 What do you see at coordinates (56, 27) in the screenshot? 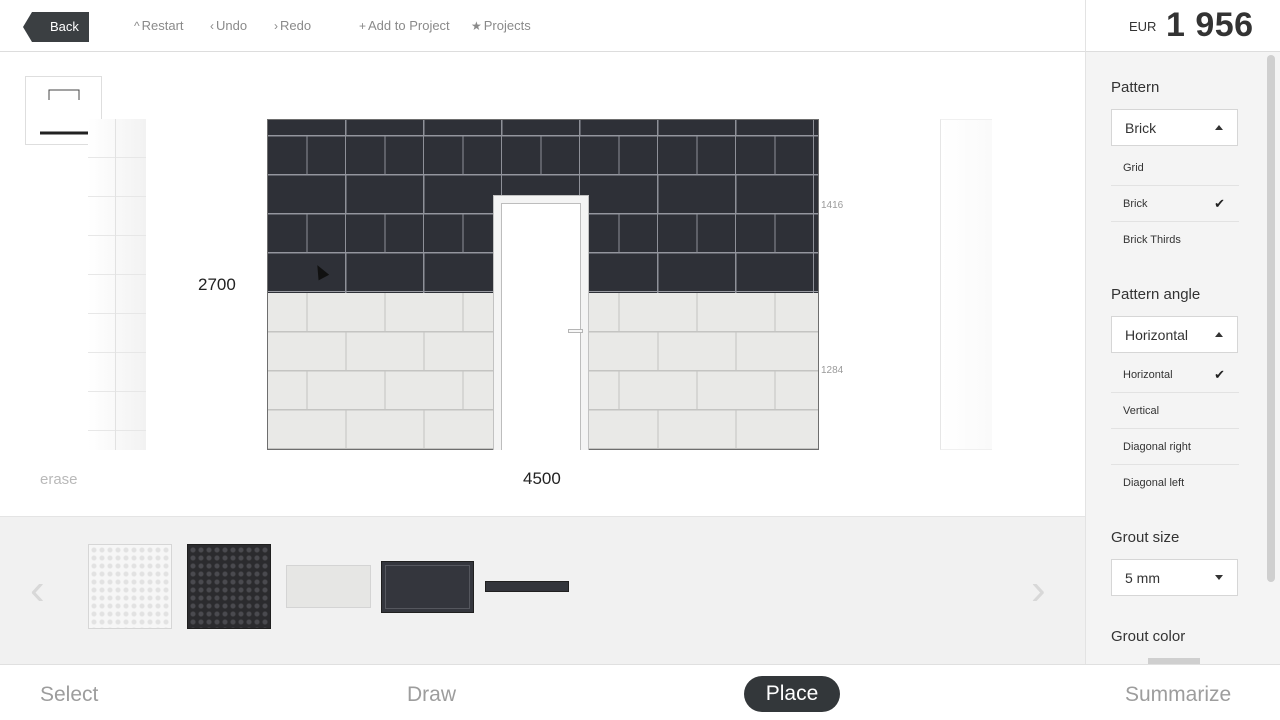
I see `back-button: Back` at bounding box center [56, 27].